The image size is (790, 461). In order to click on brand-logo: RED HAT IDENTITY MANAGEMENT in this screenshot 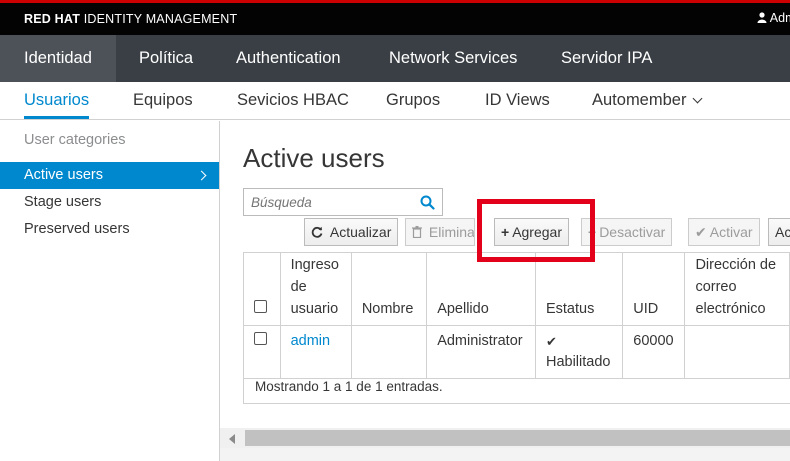, I will do `click(130, 19)`.